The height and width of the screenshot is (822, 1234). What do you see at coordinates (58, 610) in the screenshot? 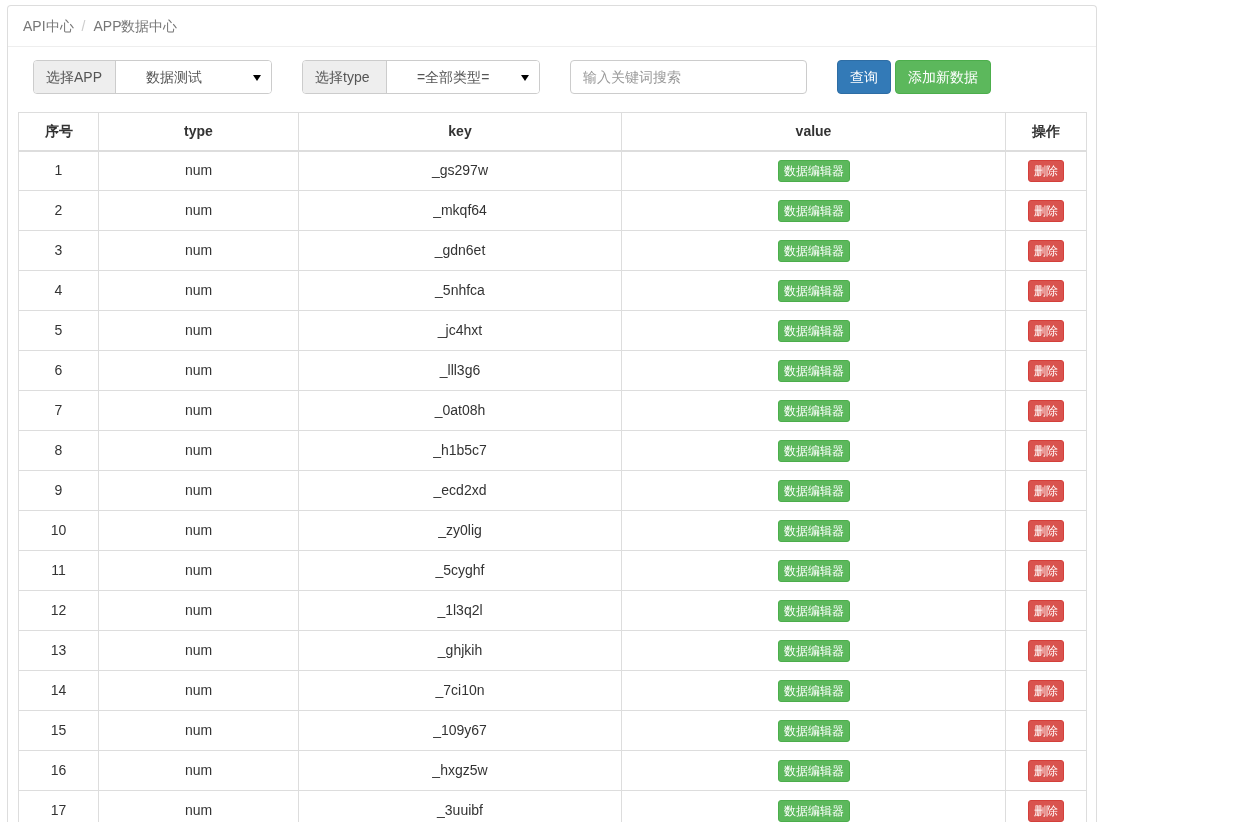
I see `table-cell: 12` at bounding box center [58, 610].